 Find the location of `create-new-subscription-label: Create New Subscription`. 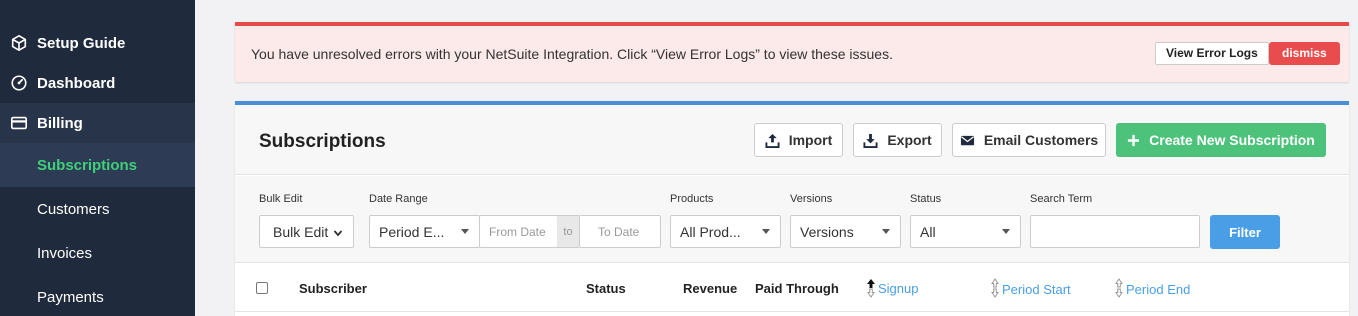

create-new-subscription-label: Create New Subscription is located at coordinates (1232, 140).